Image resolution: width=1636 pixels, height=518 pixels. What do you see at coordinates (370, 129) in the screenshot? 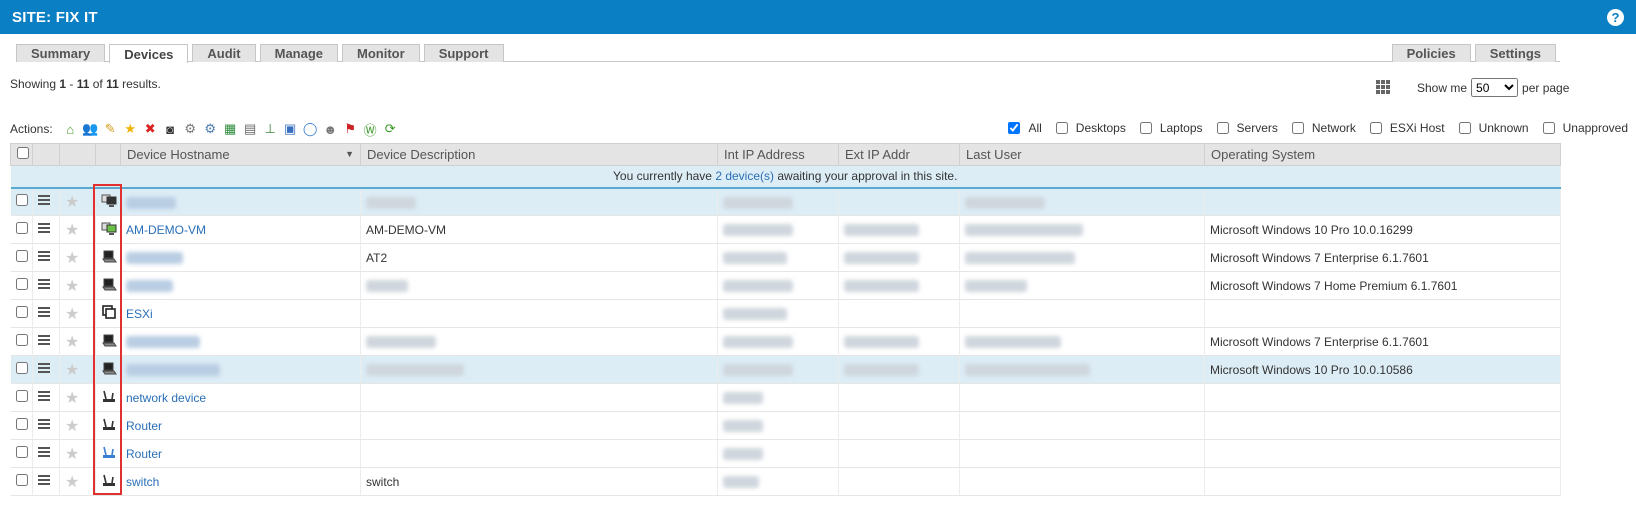
I see `w-icon: Ⓦ` at bounding box center [370, 129].